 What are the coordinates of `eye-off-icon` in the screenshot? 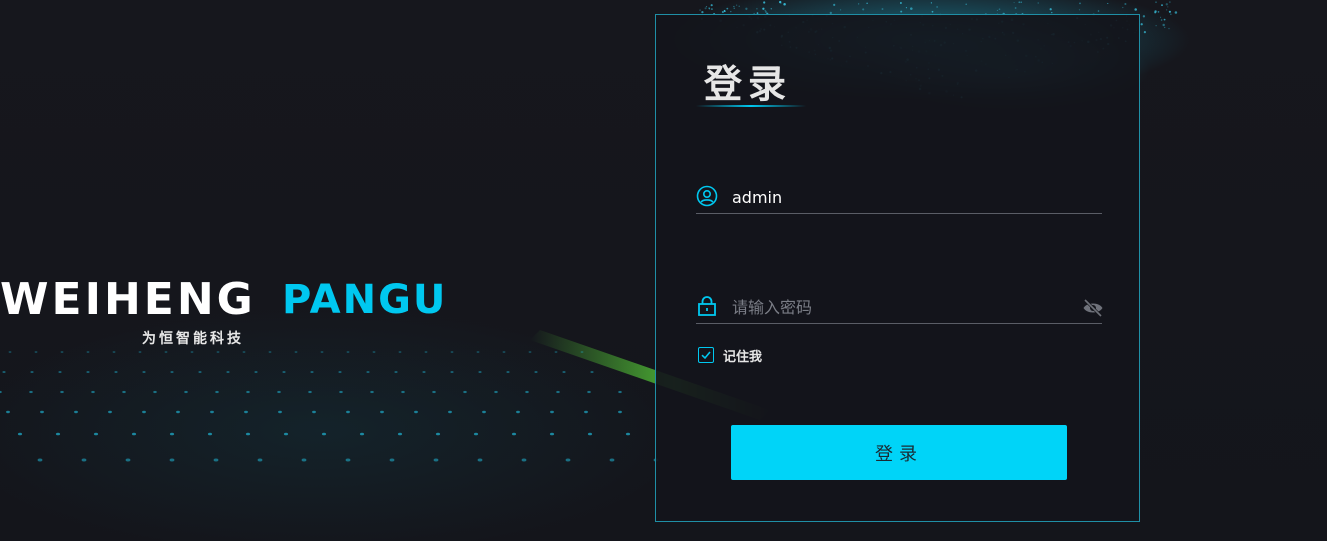 It's located at (1093, 308).